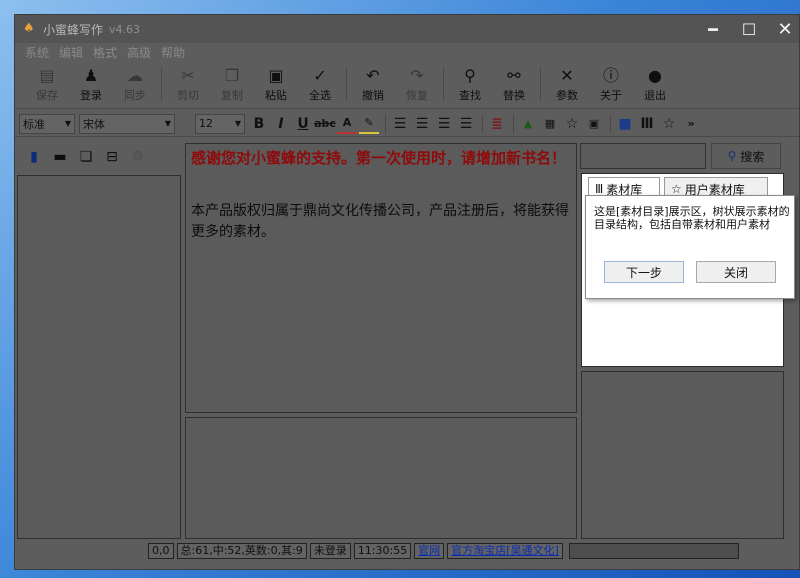 This screenshot has height=578, width=800. I want to click on word-count: 总:61,中:52,英数:0,其:9, so click(241, 551).